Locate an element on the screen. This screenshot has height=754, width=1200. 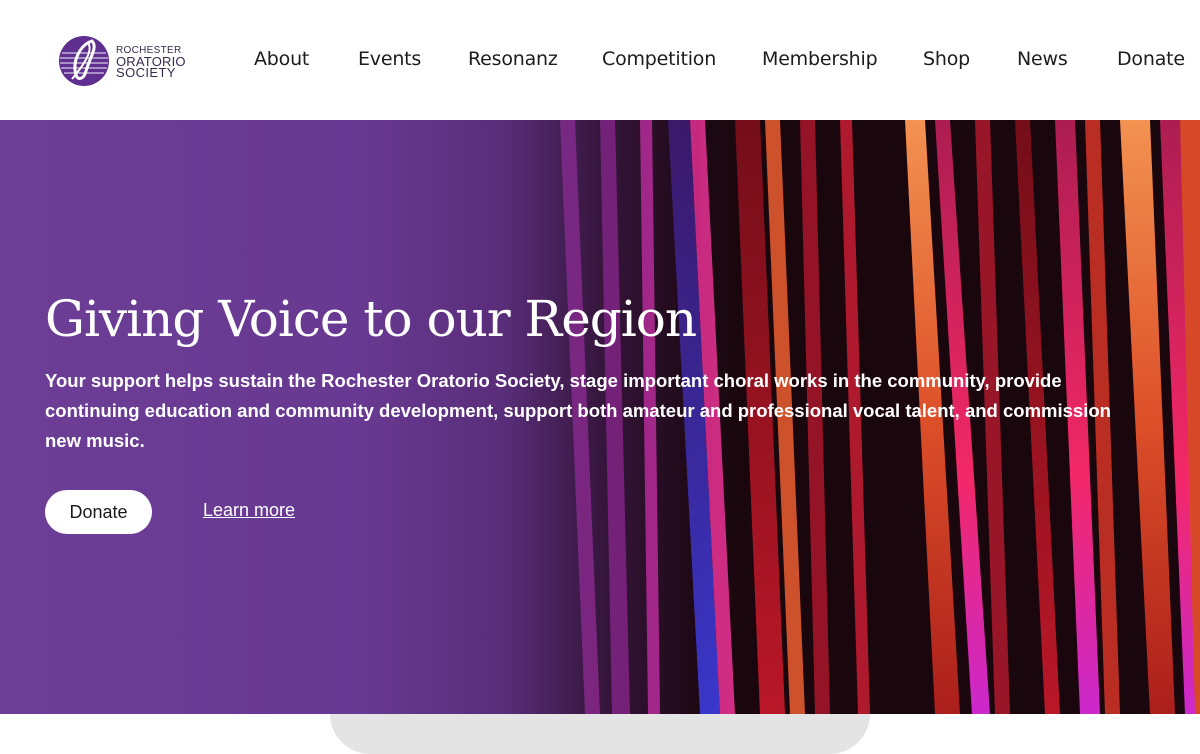
logo-text: ROCHESTER ORATORIO SOCIETY is located at coordinates (151, 62).